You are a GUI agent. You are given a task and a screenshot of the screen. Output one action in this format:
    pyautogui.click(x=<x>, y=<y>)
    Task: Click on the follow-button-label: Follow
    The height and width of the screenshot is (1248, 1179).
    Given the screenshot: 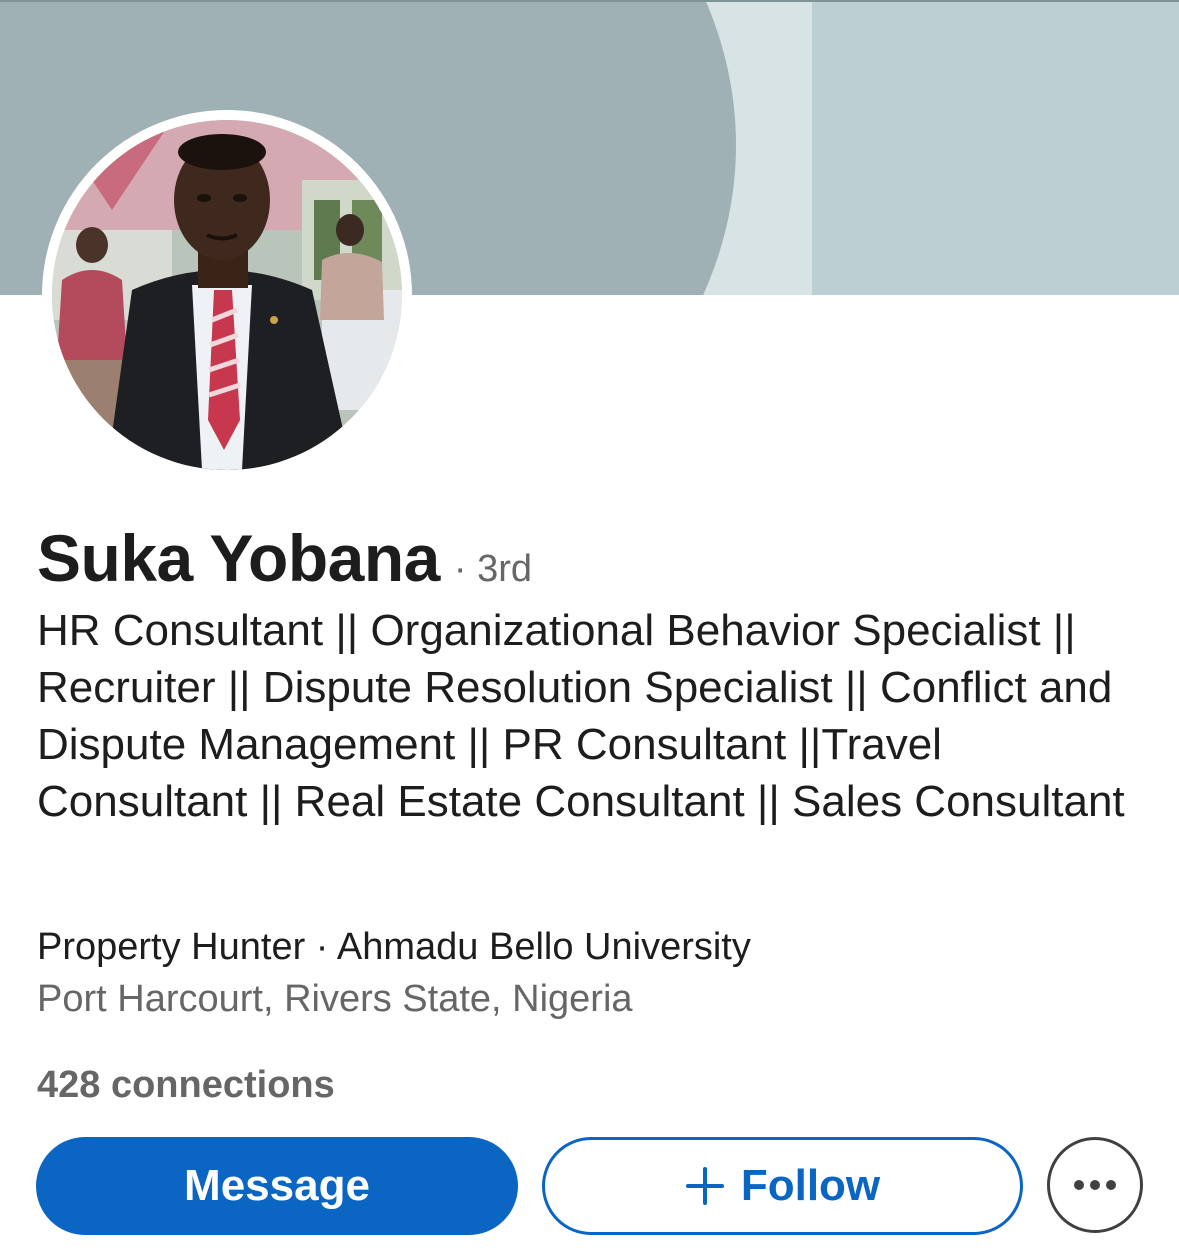 What is the action you would take?
    pyautogui.click(x=810, y=1185)
    